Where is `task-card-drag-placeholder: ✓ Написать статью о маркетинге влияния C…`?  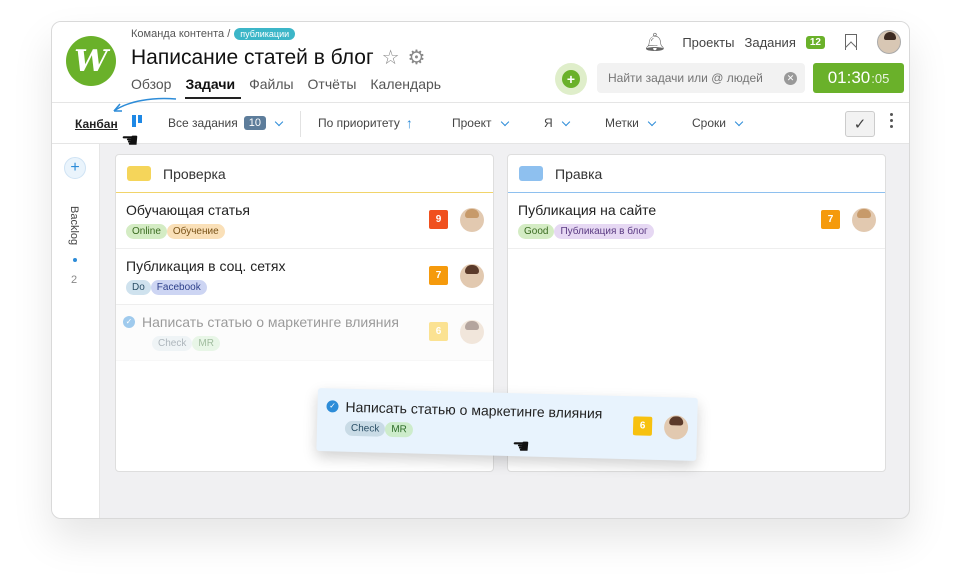 task-card-drag-placeholder: ✓ Написать статью о маркетинге влияния C… is located at coordinates (304, 333).